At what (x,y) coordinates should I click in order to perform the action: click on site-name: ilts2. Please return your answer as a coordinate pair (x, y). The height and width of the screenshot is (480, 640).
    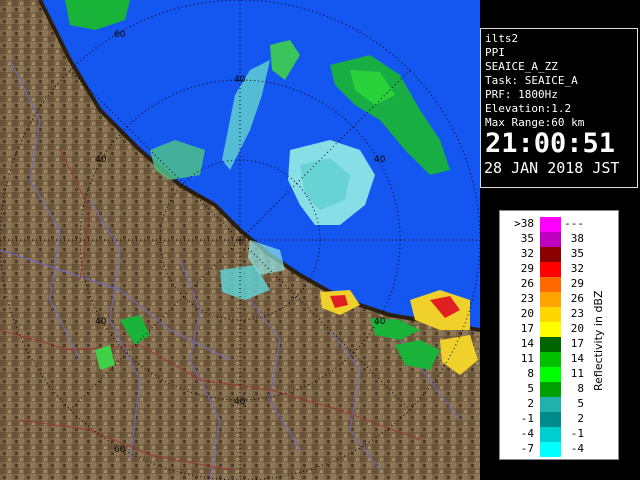
    Looking at the image, I should click on (502, 38).